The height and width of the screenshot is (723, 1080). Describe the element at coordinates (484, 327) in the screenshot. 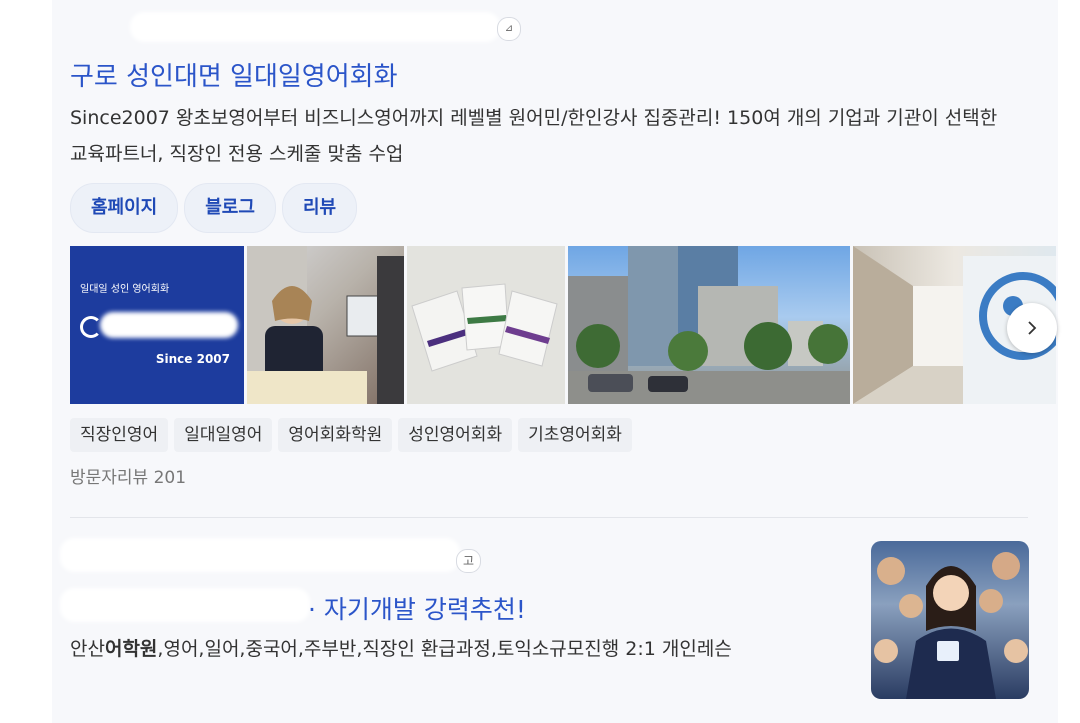

I see `books-illustration` at that location.